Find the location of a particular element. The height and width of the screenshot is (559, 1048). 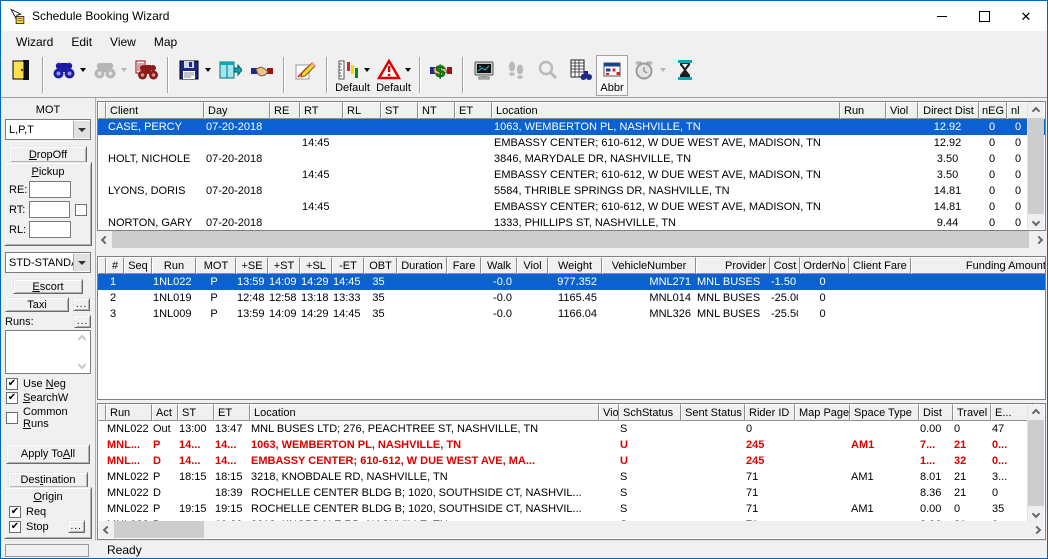

column-header: RT is located at coordinates (321, 110).